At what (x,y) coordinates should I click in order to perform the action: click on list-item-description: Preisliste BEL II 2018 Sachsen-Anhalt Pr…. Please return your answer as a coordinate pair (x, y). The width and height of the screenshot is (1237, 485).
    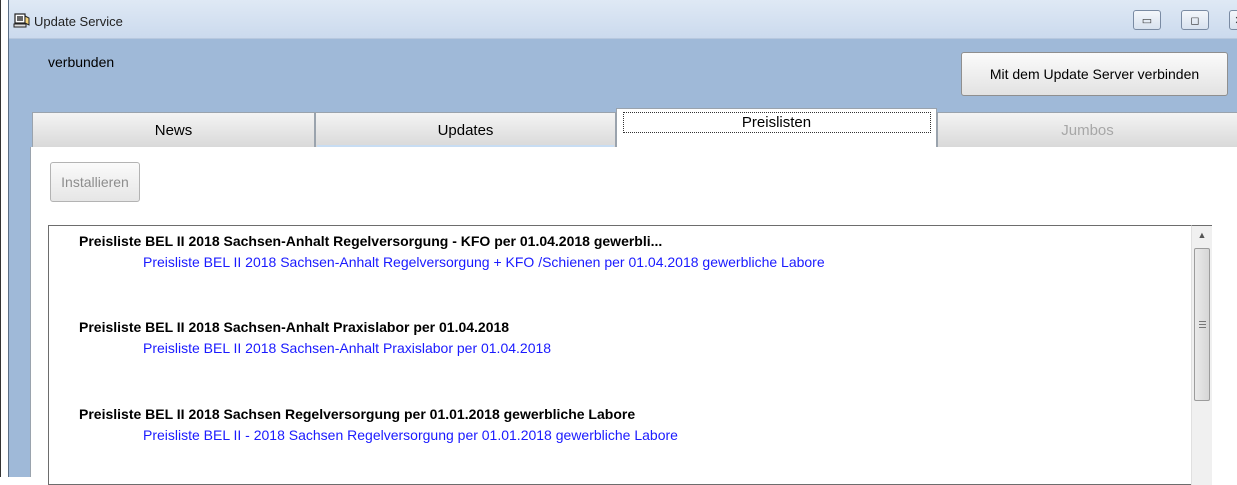
    Looking at the image, I should click on (347, 348).